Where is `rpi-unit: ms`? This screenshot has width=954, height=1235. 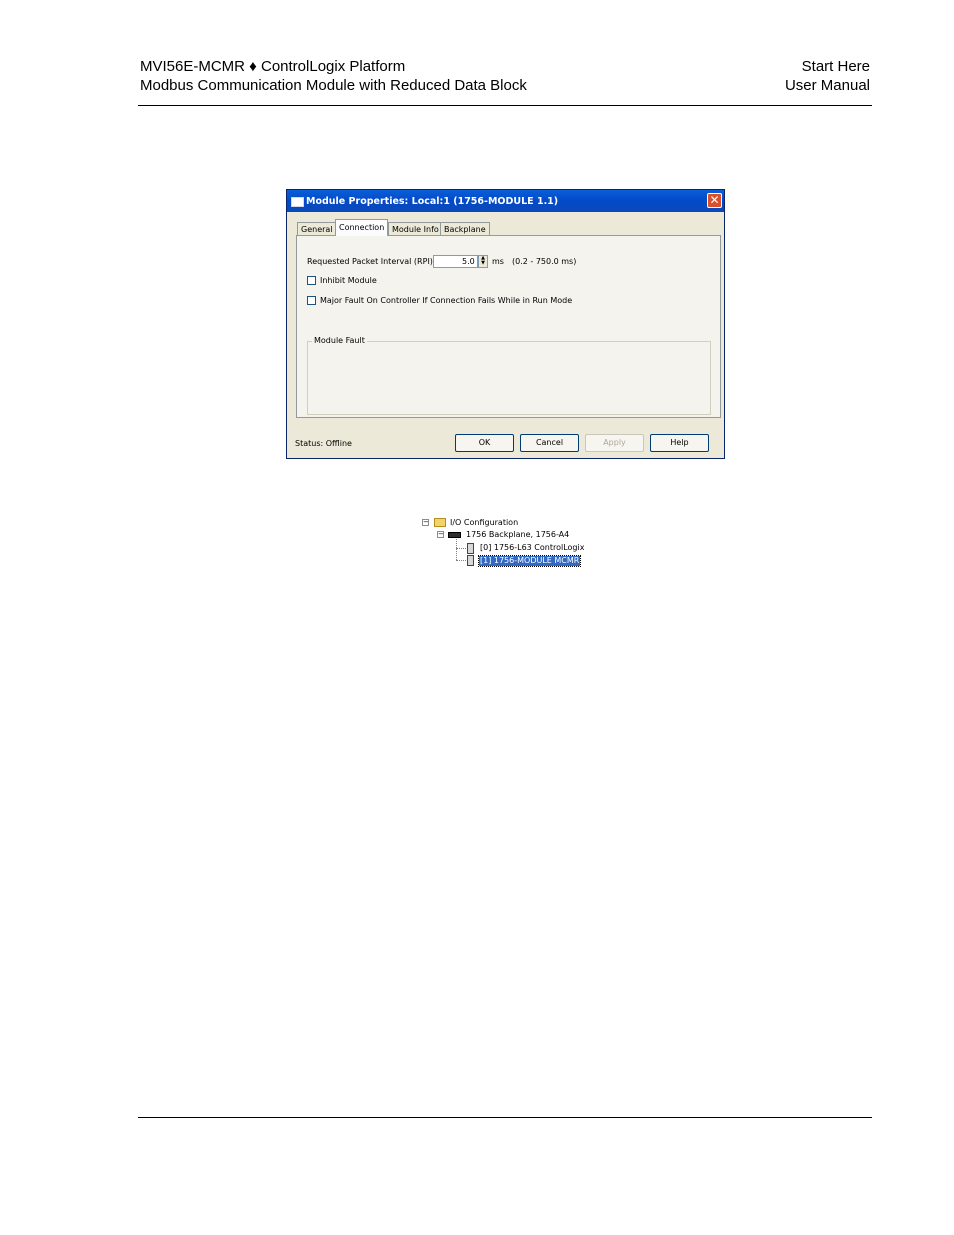
rpi-unit: ms is located at coordinates (498, 261).